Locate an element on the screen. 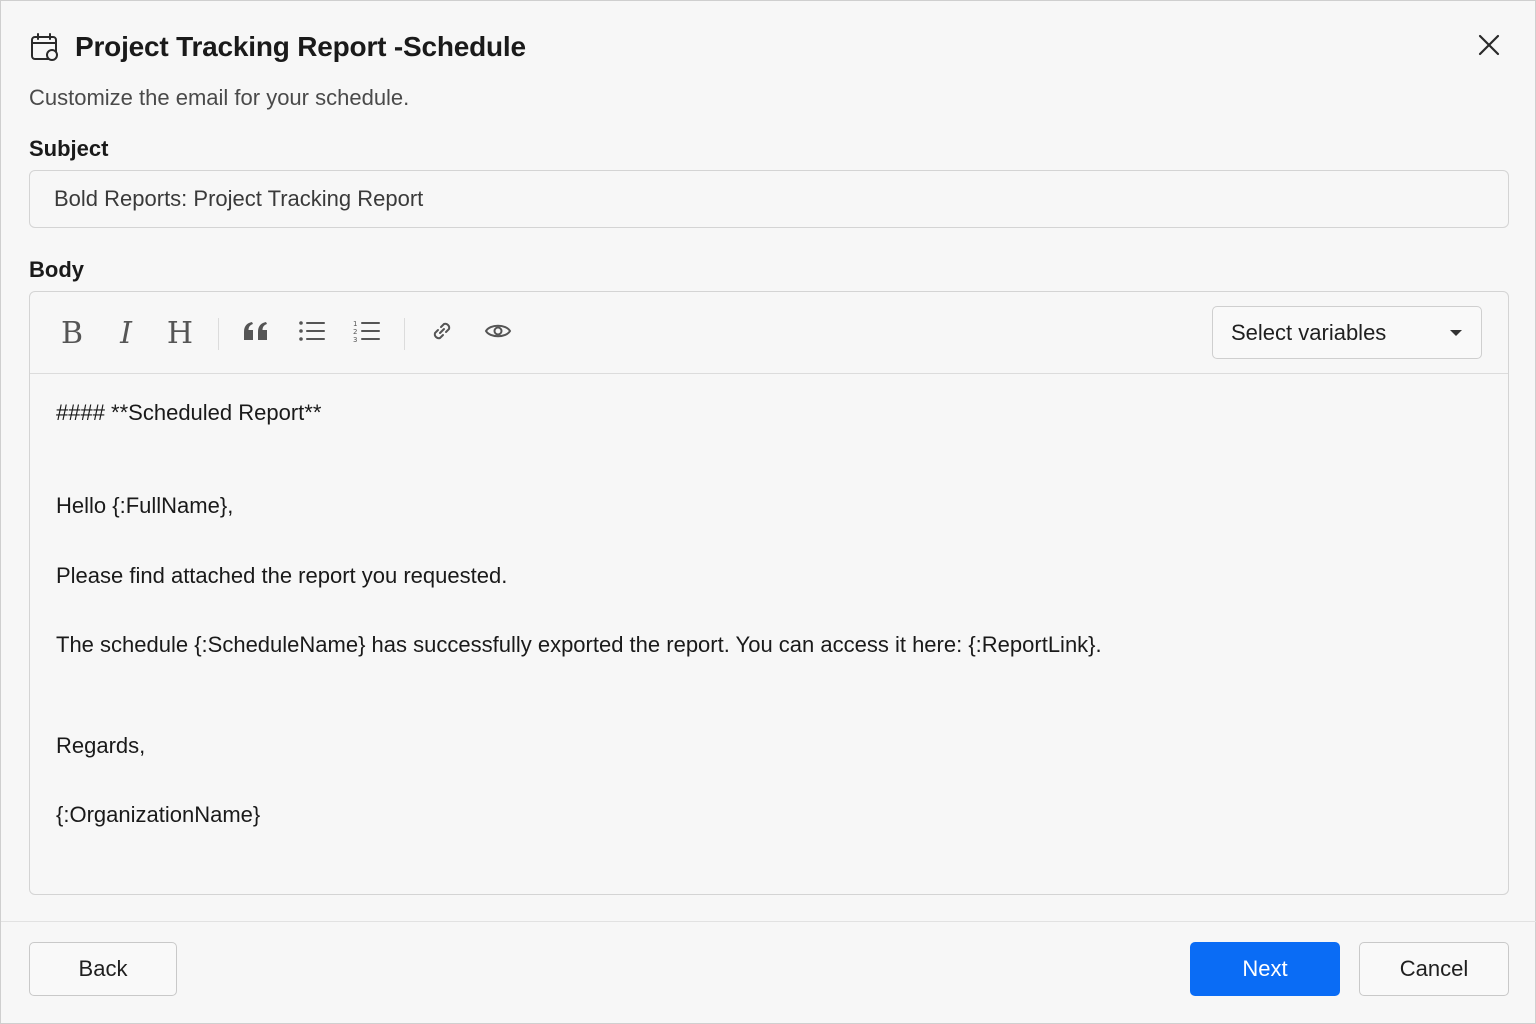 Image resolution: width=1536 pixels, height=1024 pixels. italic-icon: I is located at coordinates (126, 333).